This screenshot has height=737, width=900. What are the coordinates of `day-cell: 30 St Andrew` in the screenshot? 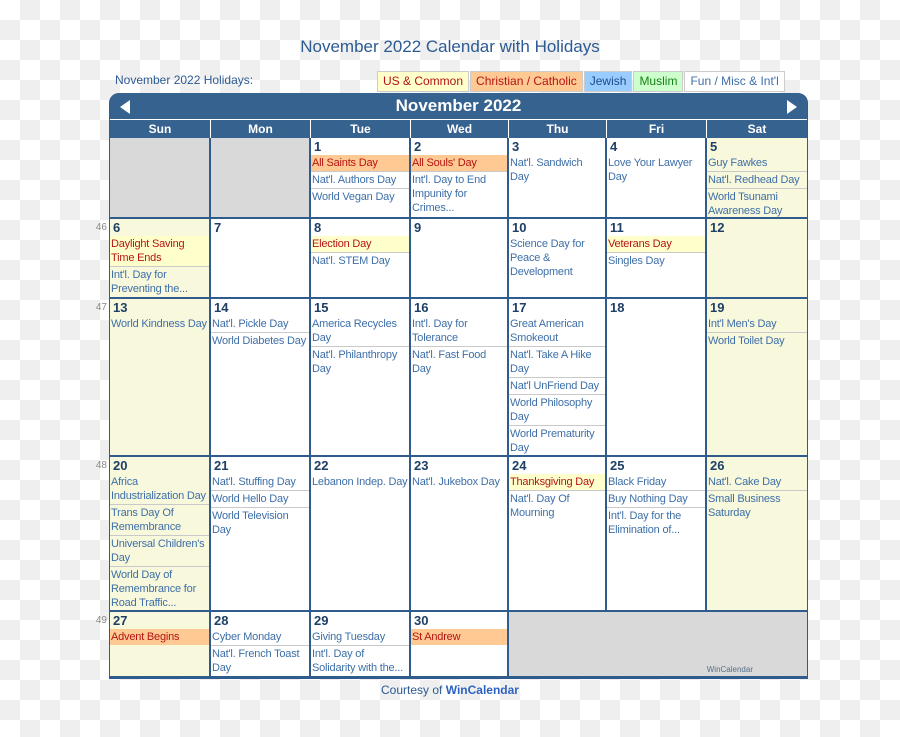 It's located at (460, 645).